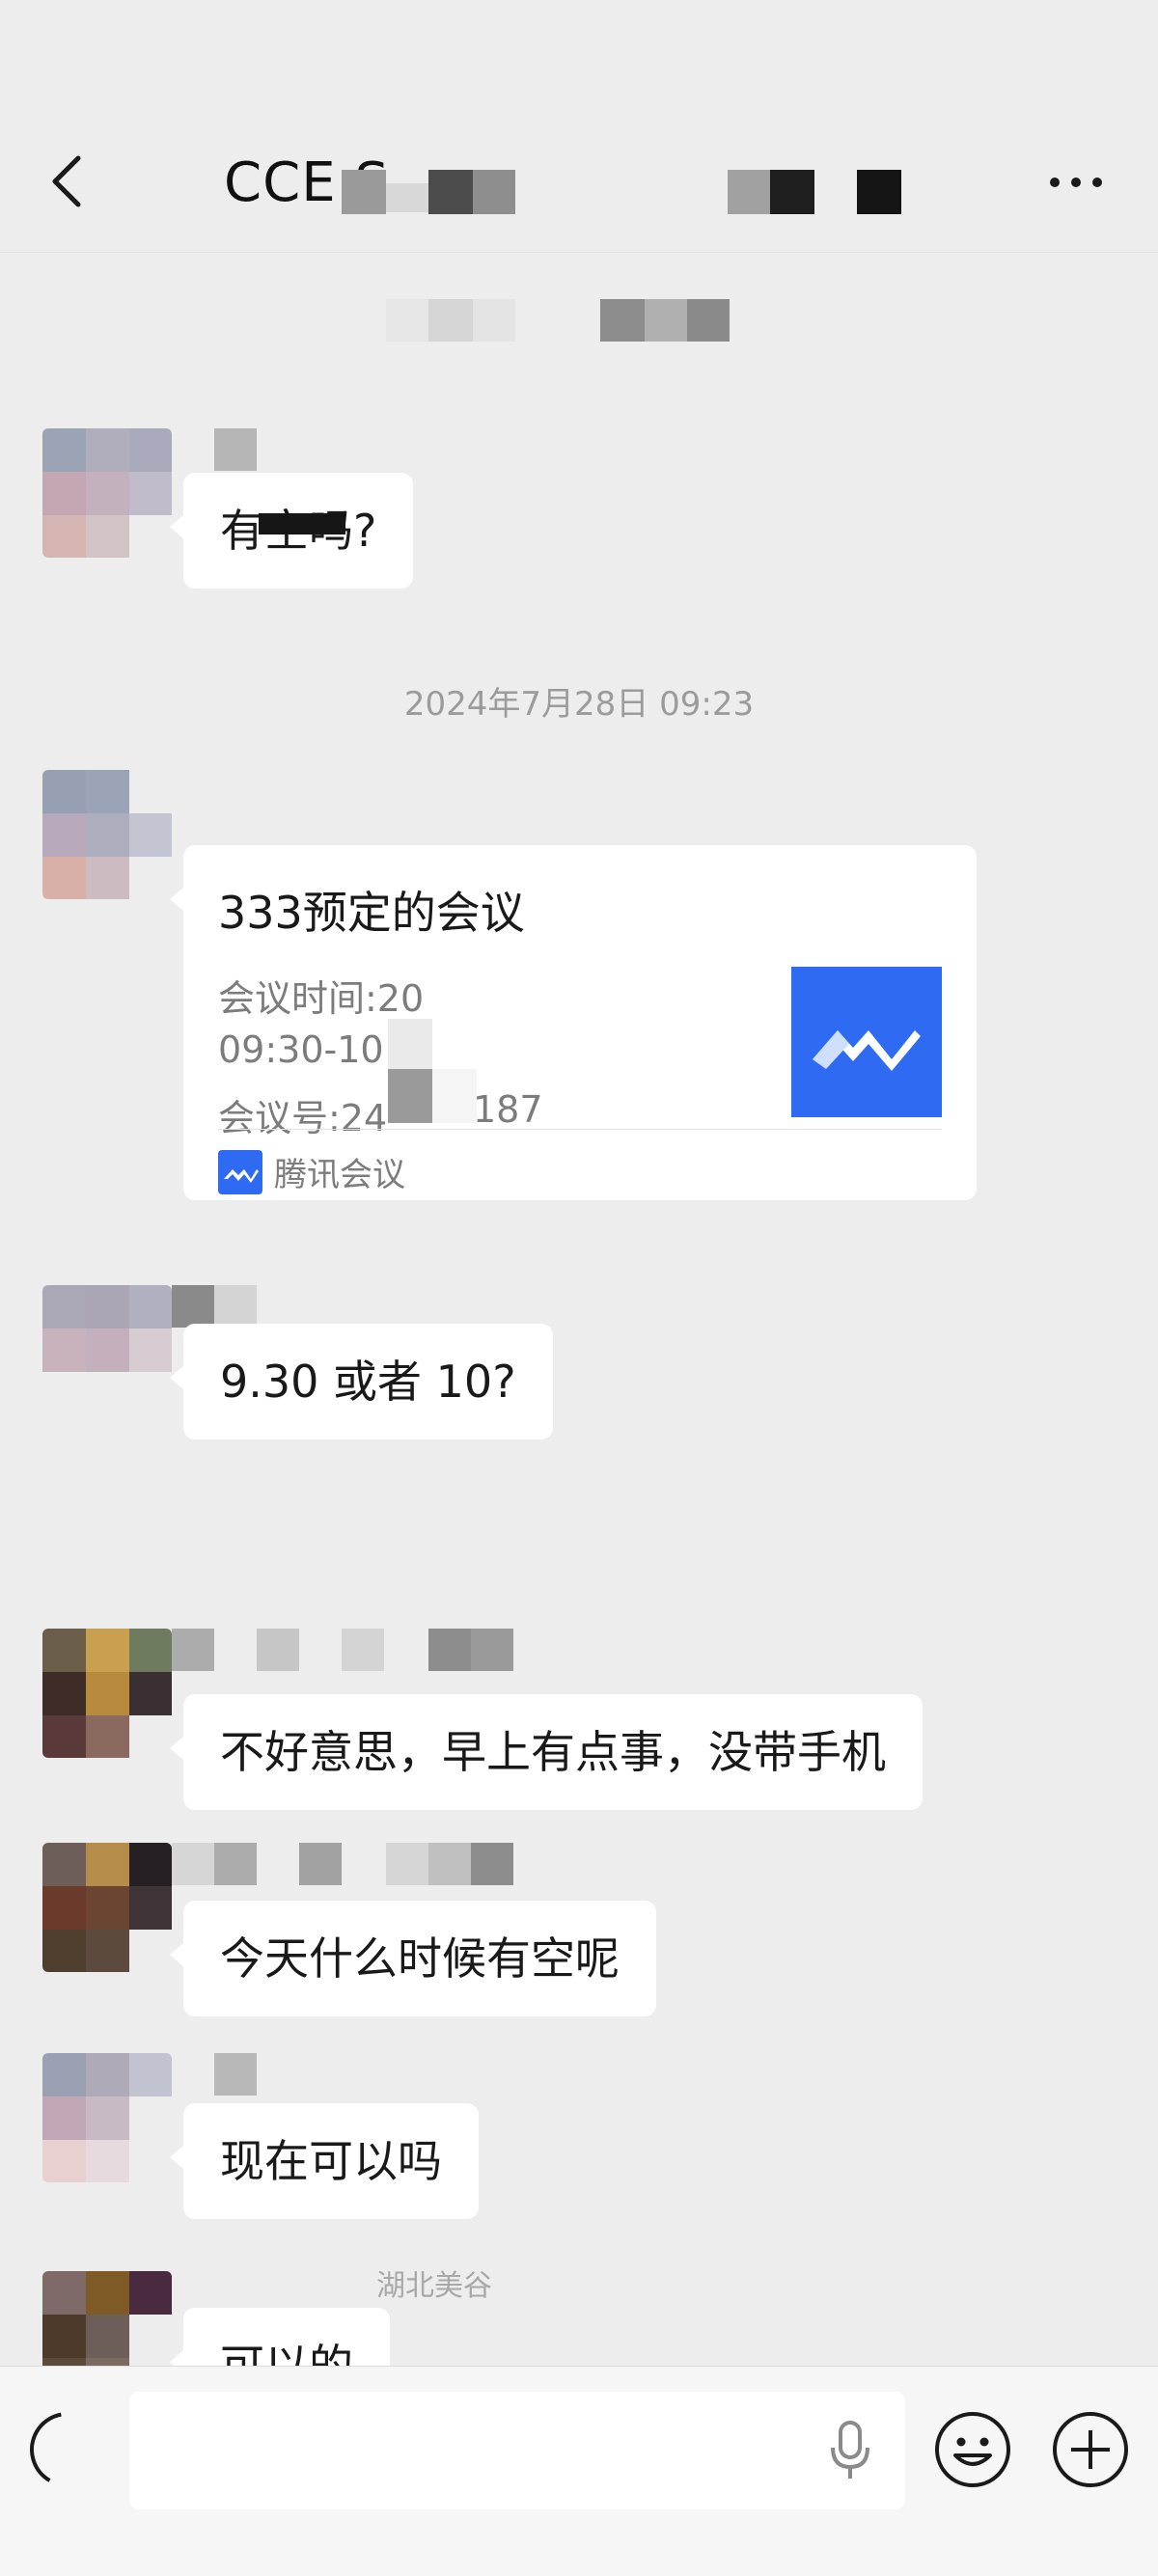  What do you see at coordinates (434, 2286) in the screenshot?
I see `sender-name: 湖北美谷` at bounding box center [434, 2286].